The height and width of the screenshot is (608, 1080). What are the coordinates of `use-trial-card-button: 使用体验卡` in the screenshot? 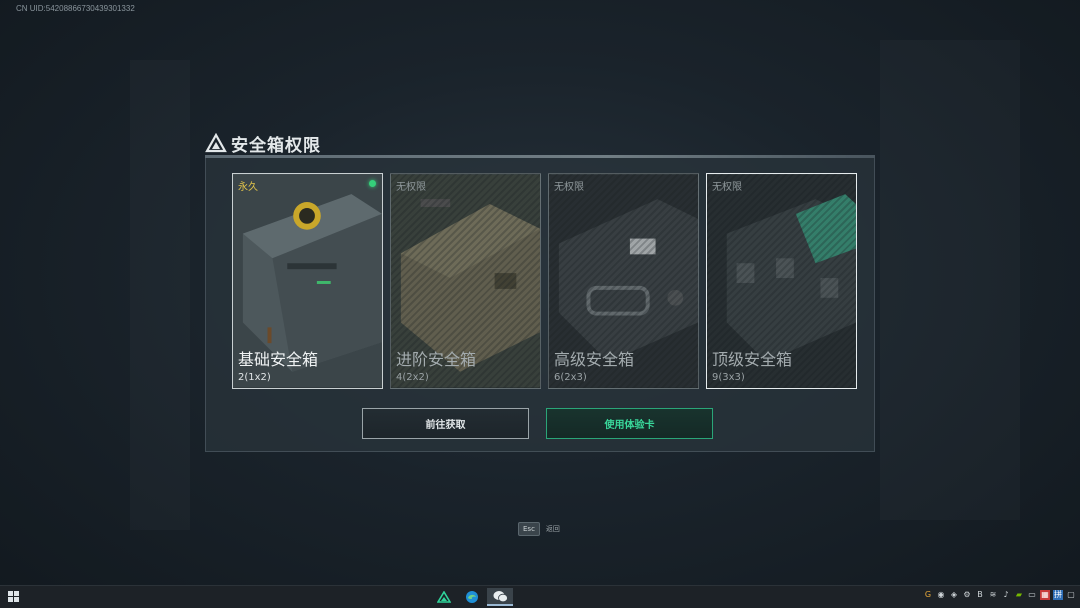 It's located at (629, 423).